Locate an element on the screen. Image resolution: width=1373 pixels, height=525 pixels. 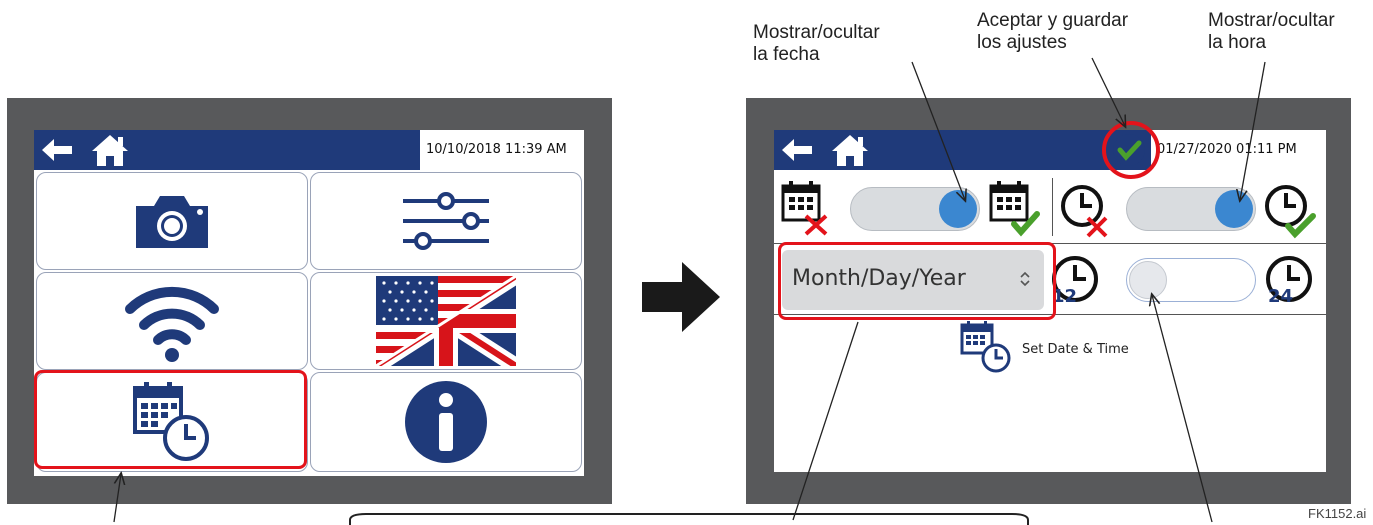
leader-accept is located at coordinates (1108, 91).